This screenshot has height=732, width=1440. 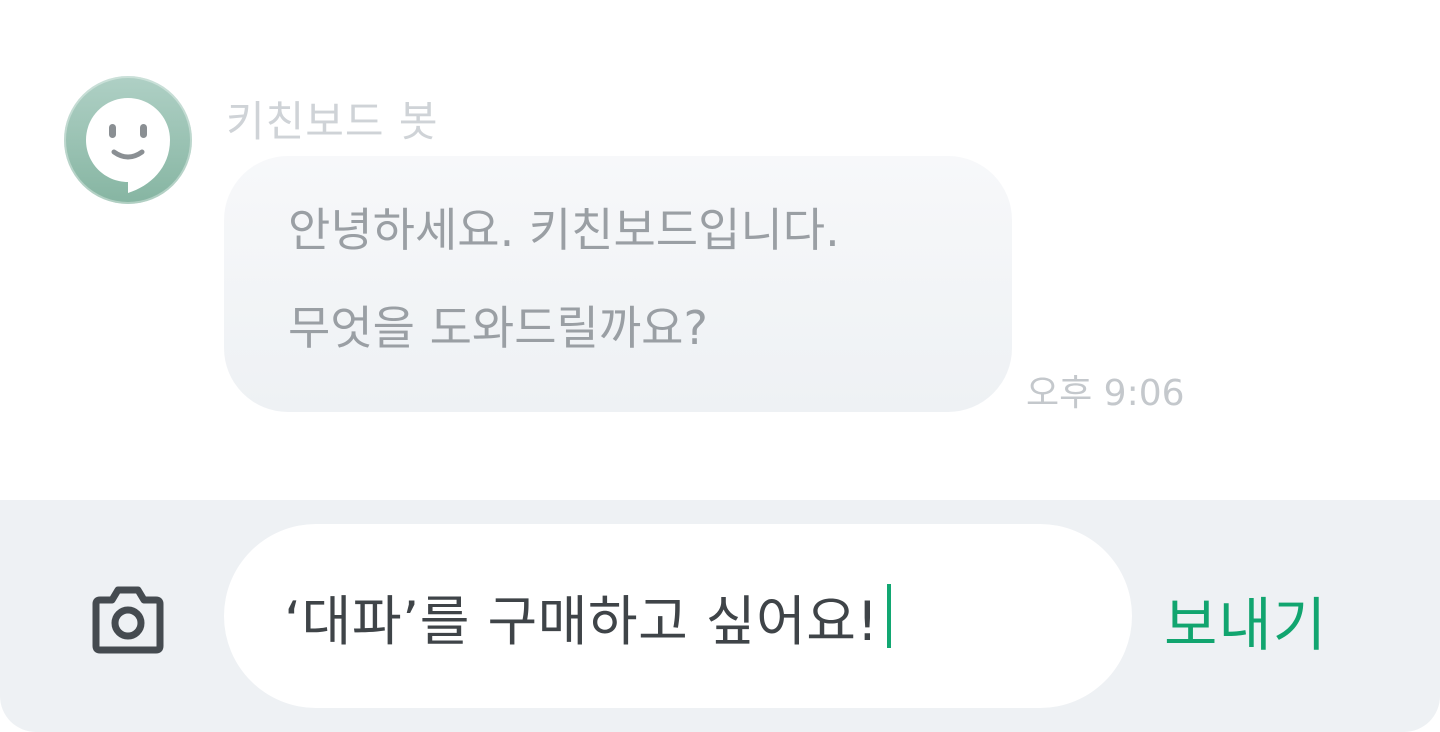 What do you see at coordinates (564, 230) in the screenshot?
I see `message-line-1: 안녕하세요. 키친보드입니다.` at bounding box center [564, 230].